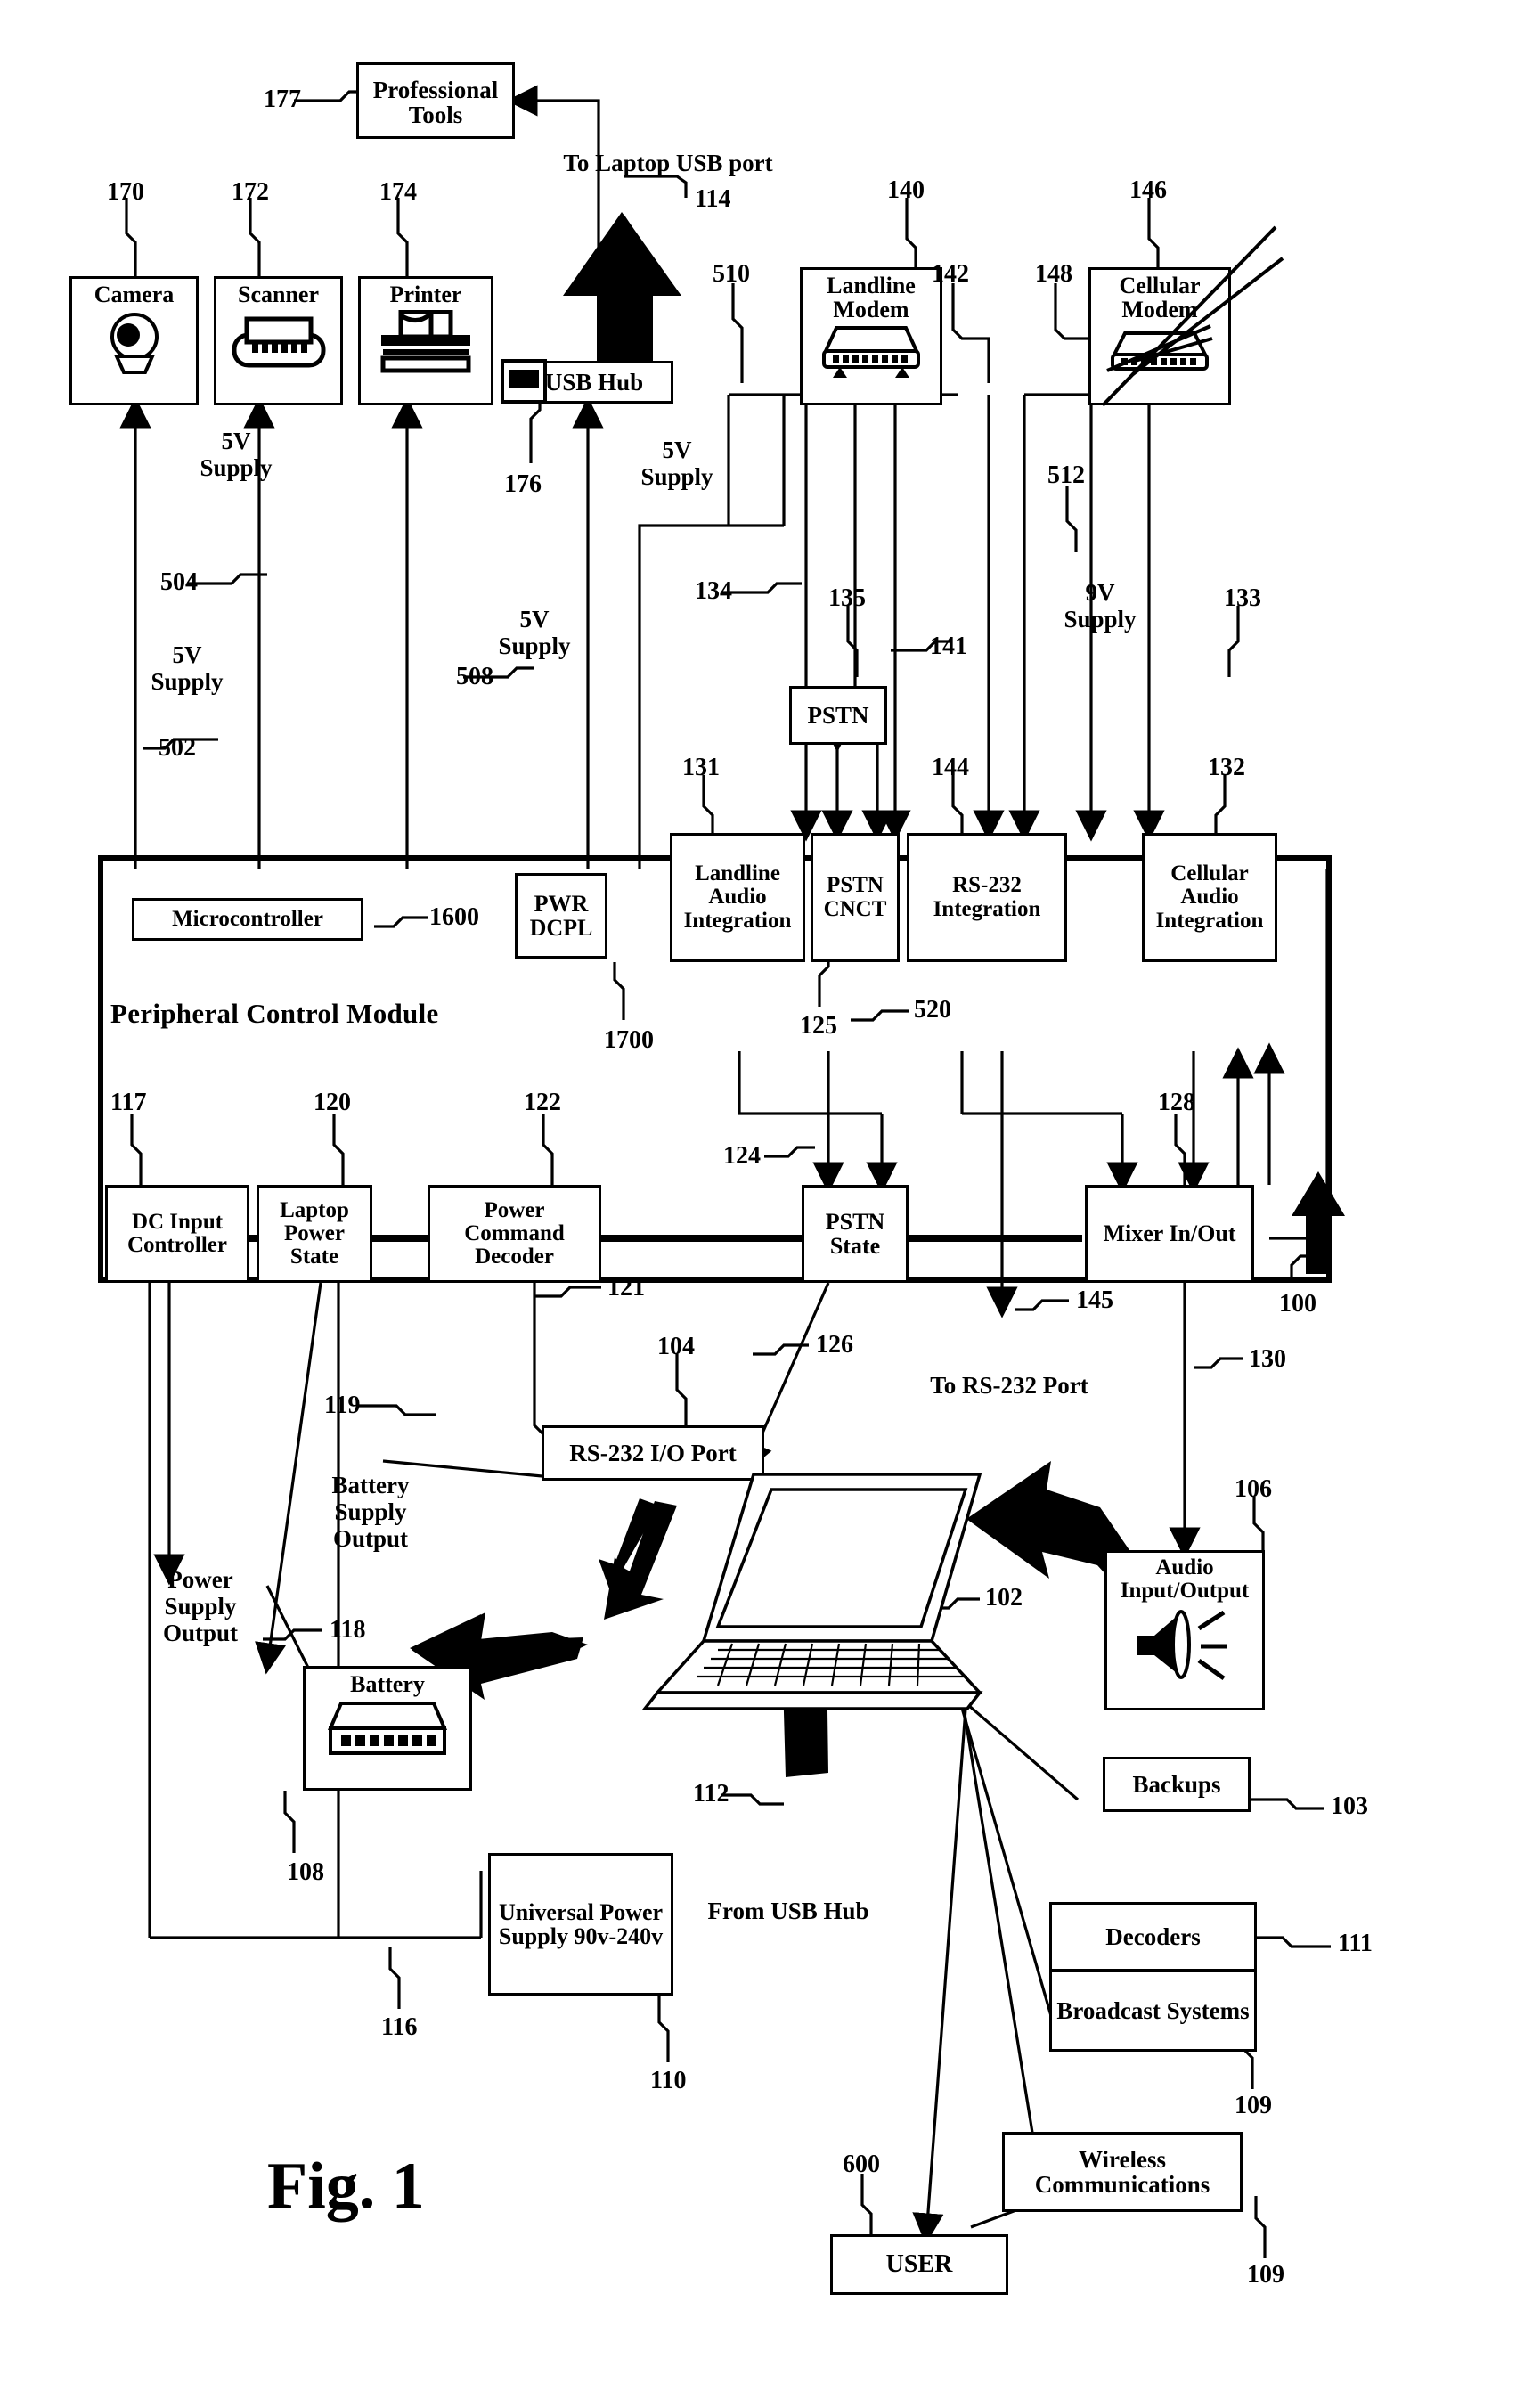 The image size is (1516, 2408). Describe the element at coordinates (1153, 2011) in the screenshot. I see `box-broadcast-systems: Broadcast Systems` at that location.